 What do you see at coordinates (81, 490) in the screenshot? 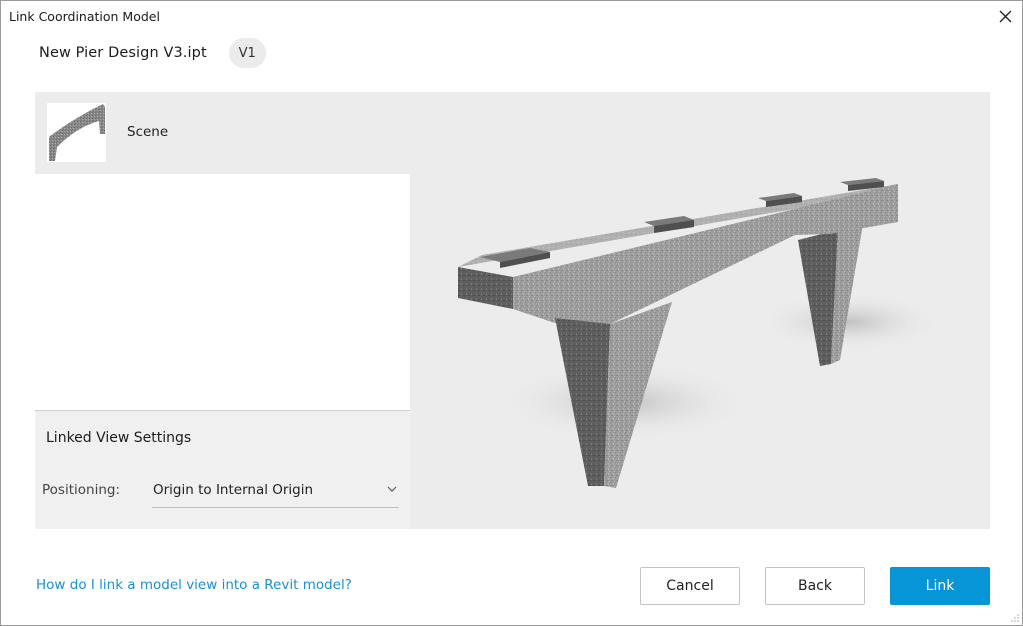
I see `positioning-label: Positioning:` at bounding box center [81, 490].